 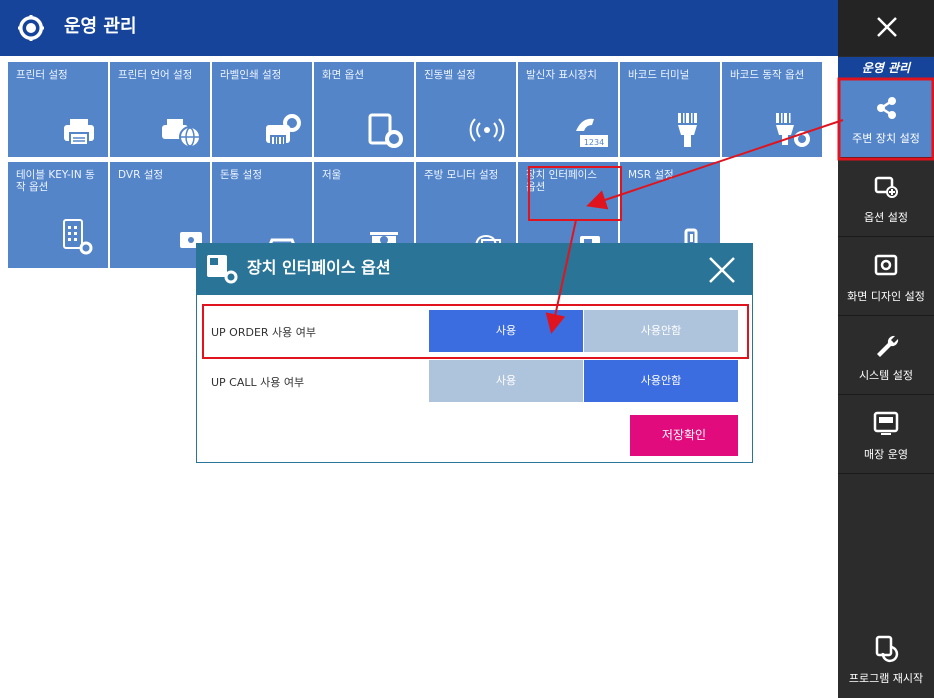 What do you see at coordinates (887, 649) in the screenshot?
I see `restart-icon` at bounding box center [887, 649].